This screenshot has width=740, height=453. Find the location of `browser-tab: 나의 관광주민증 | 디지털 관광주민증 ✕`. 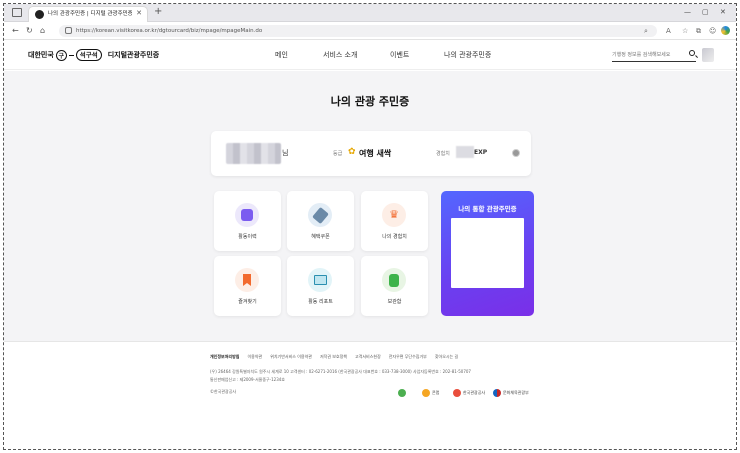

browser-tab: 나의 관광주민증 | 디지털 관광주민증 ✕ is located at coordinates (88, 14).